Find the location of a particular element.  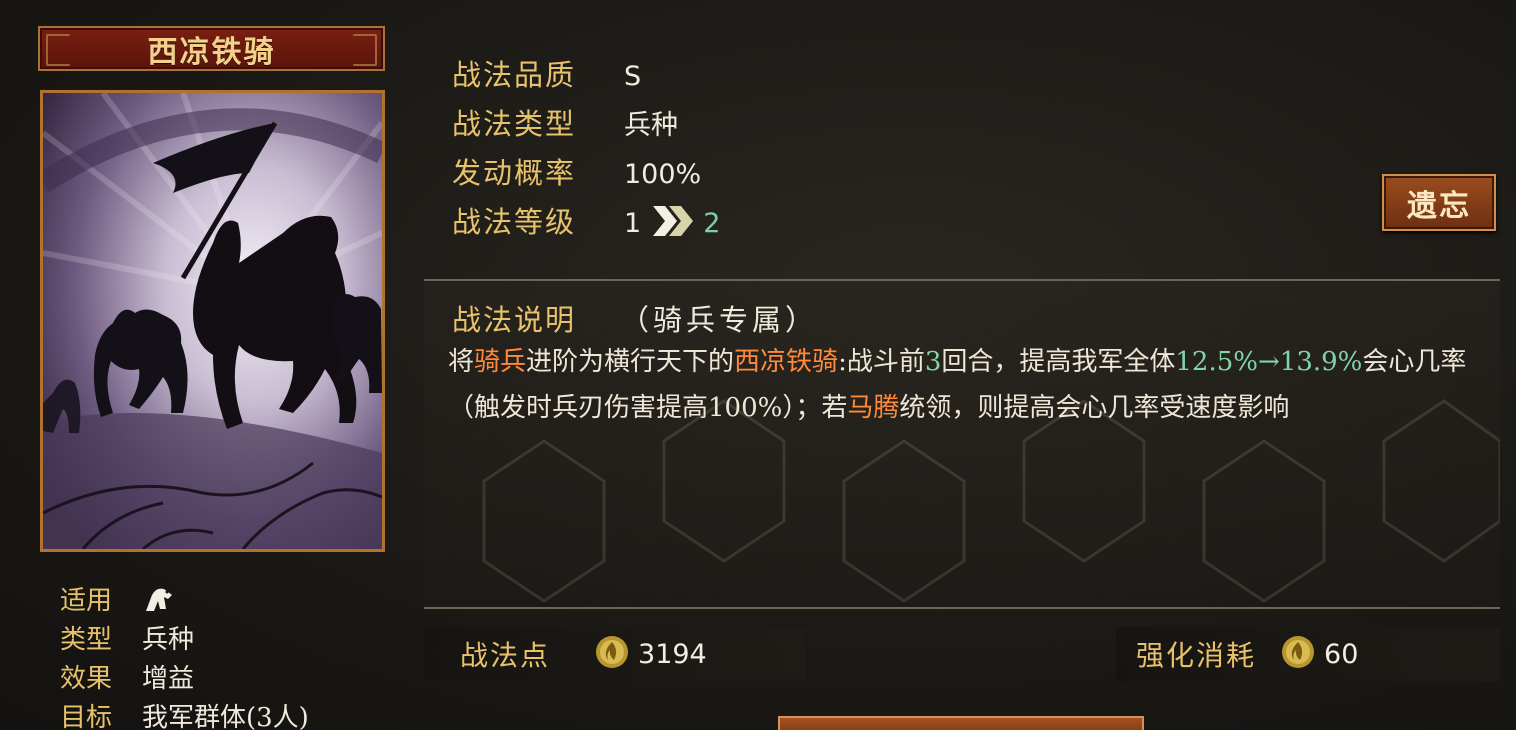

description-segment: 马腾 is located at coordinates (873, 408).